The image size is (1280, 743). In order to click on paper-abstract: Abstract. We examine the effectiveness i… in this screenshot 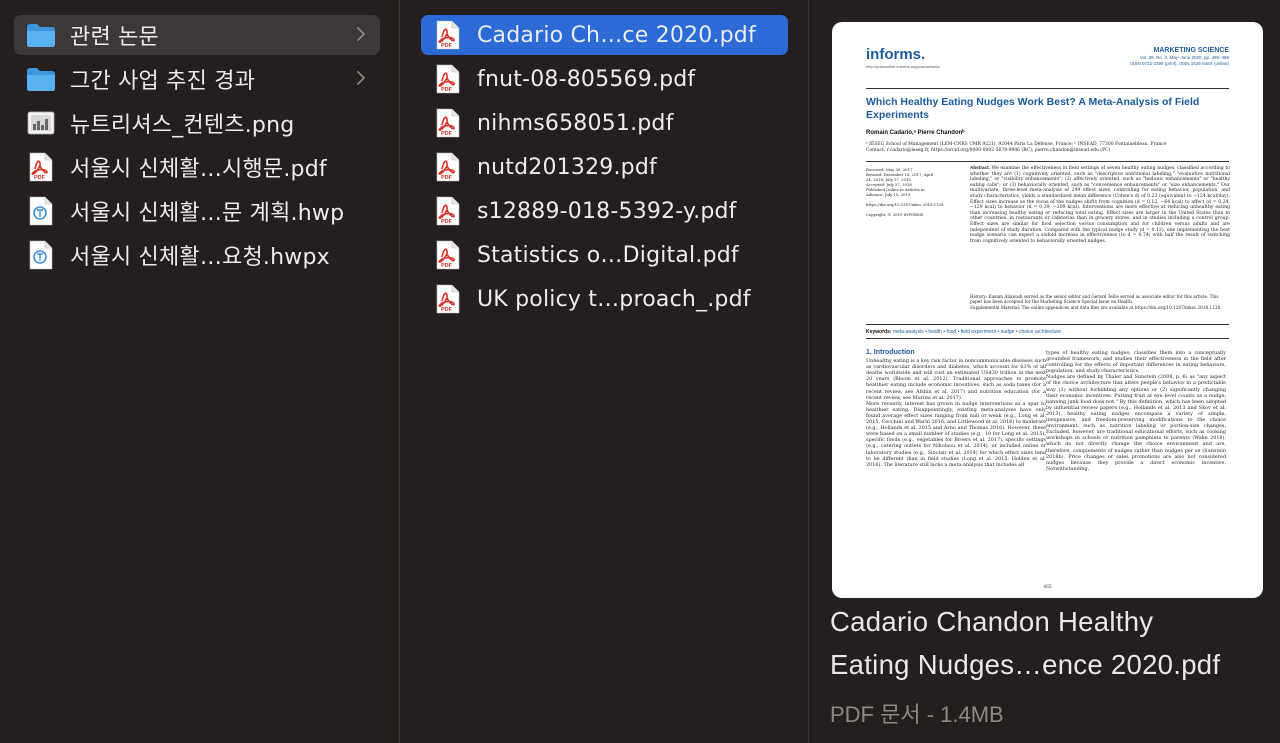, I will do `click(1100, 204)`.